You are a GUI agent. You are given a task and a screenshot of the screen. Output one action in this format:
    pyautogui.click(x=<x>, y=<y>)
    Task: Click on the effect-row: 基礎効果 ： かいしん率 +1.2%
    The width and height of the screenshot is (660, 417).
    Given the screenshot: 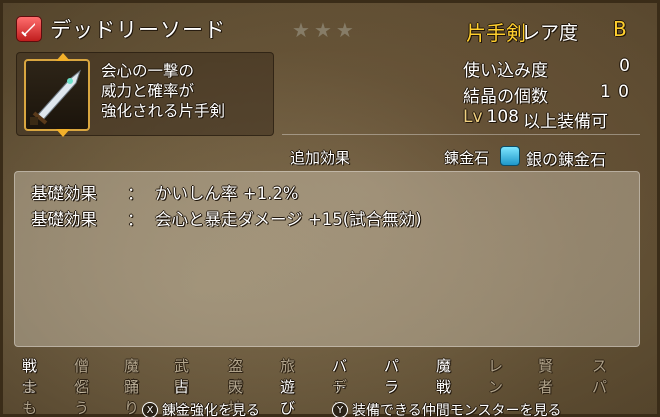 What is the action you would take?
    pyautogui.click(x=165, y=192)
    